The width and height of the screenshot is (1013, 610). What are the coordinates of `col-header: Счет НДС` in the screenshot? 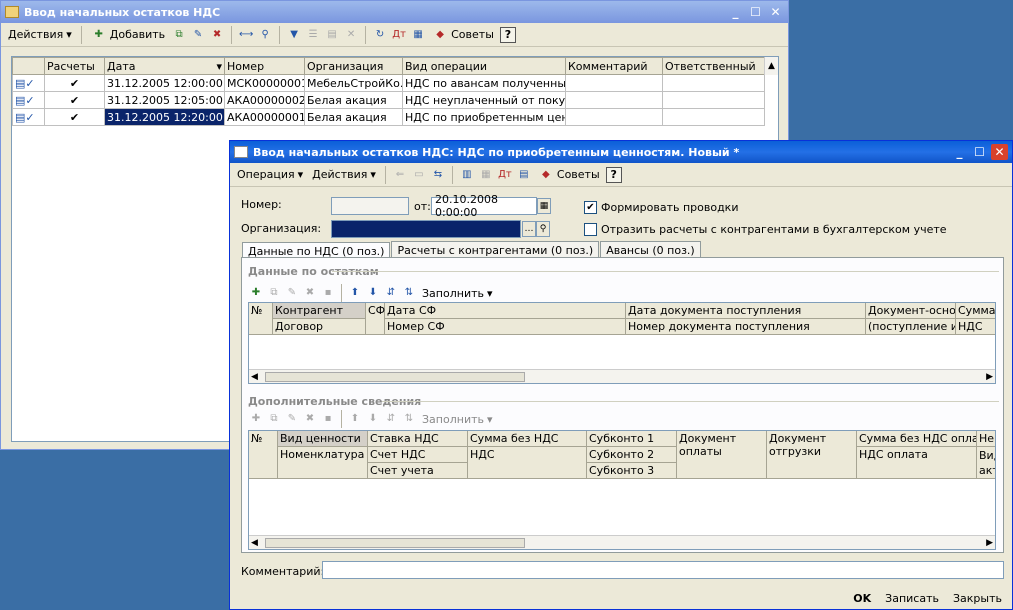 It's located at (418, 455).